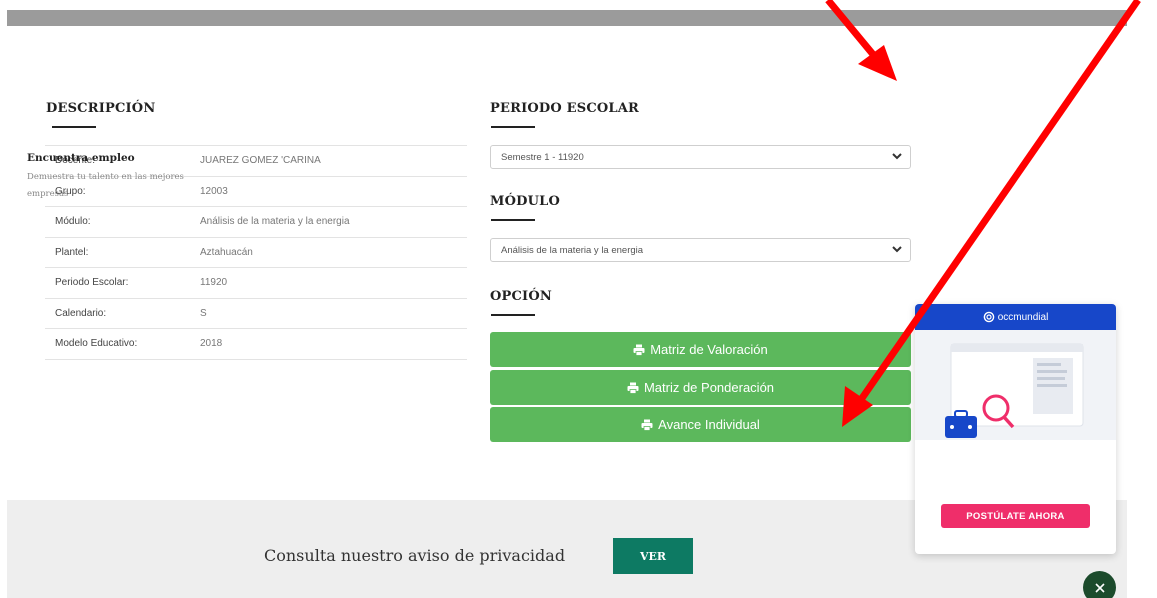  Describe the element at coordinates (122, 252) in the screenshot. I see `row-label: Plantel:` at that location.